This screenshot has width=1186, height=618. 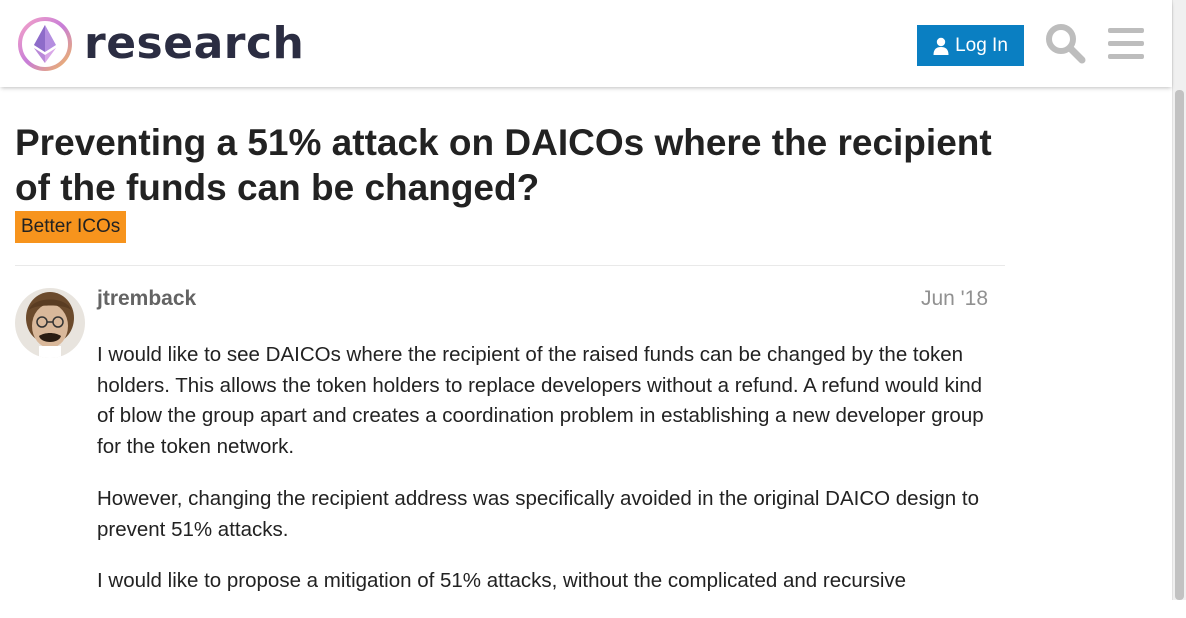 I want to click on ethereum-research-logo-icon, so click(x=45, y=44).